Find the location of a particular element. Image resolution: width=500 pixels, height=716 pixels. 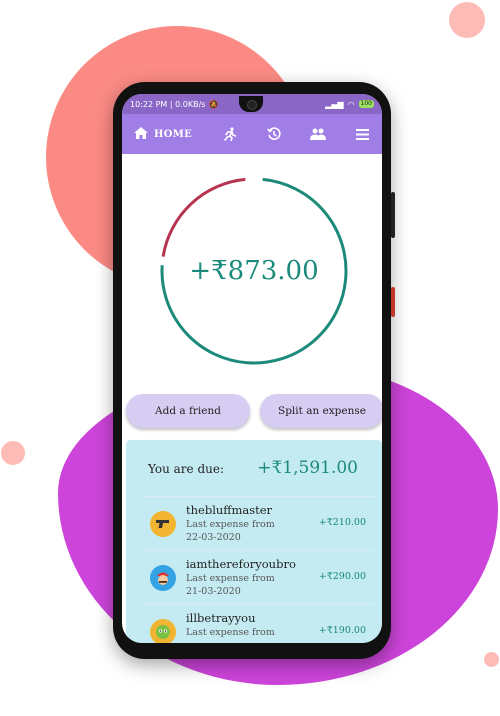

ring-segment-owes is located at coordinates (203, 217).